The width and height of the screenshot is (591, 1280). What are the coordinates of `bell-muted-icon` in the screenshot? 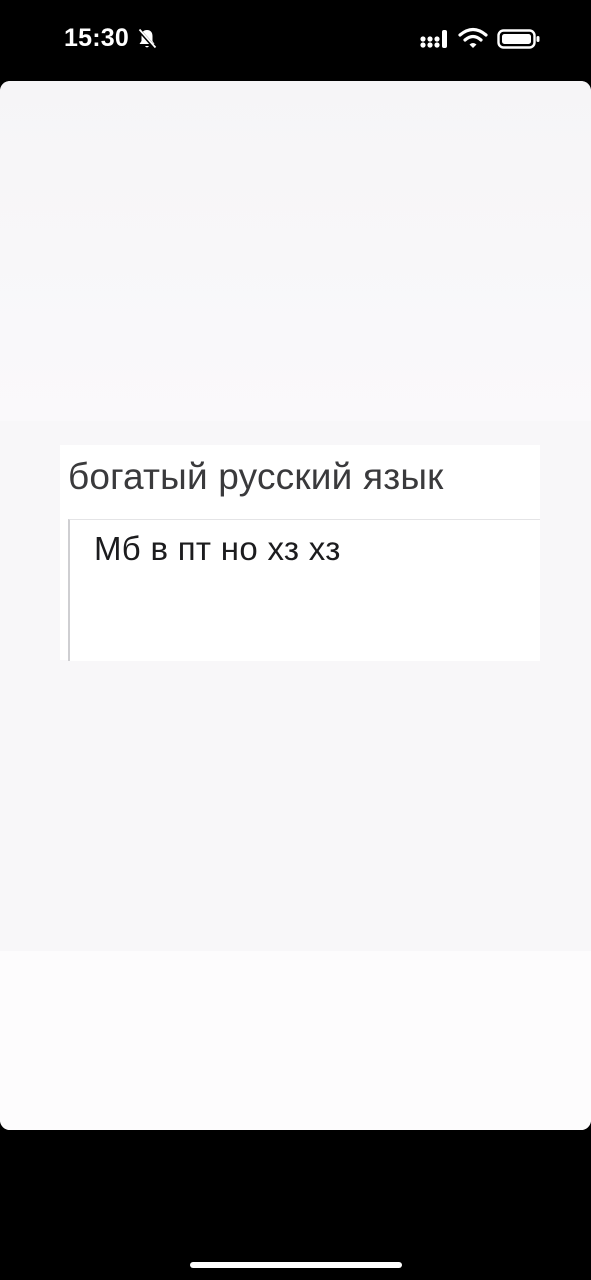 It's located at (147, 39).